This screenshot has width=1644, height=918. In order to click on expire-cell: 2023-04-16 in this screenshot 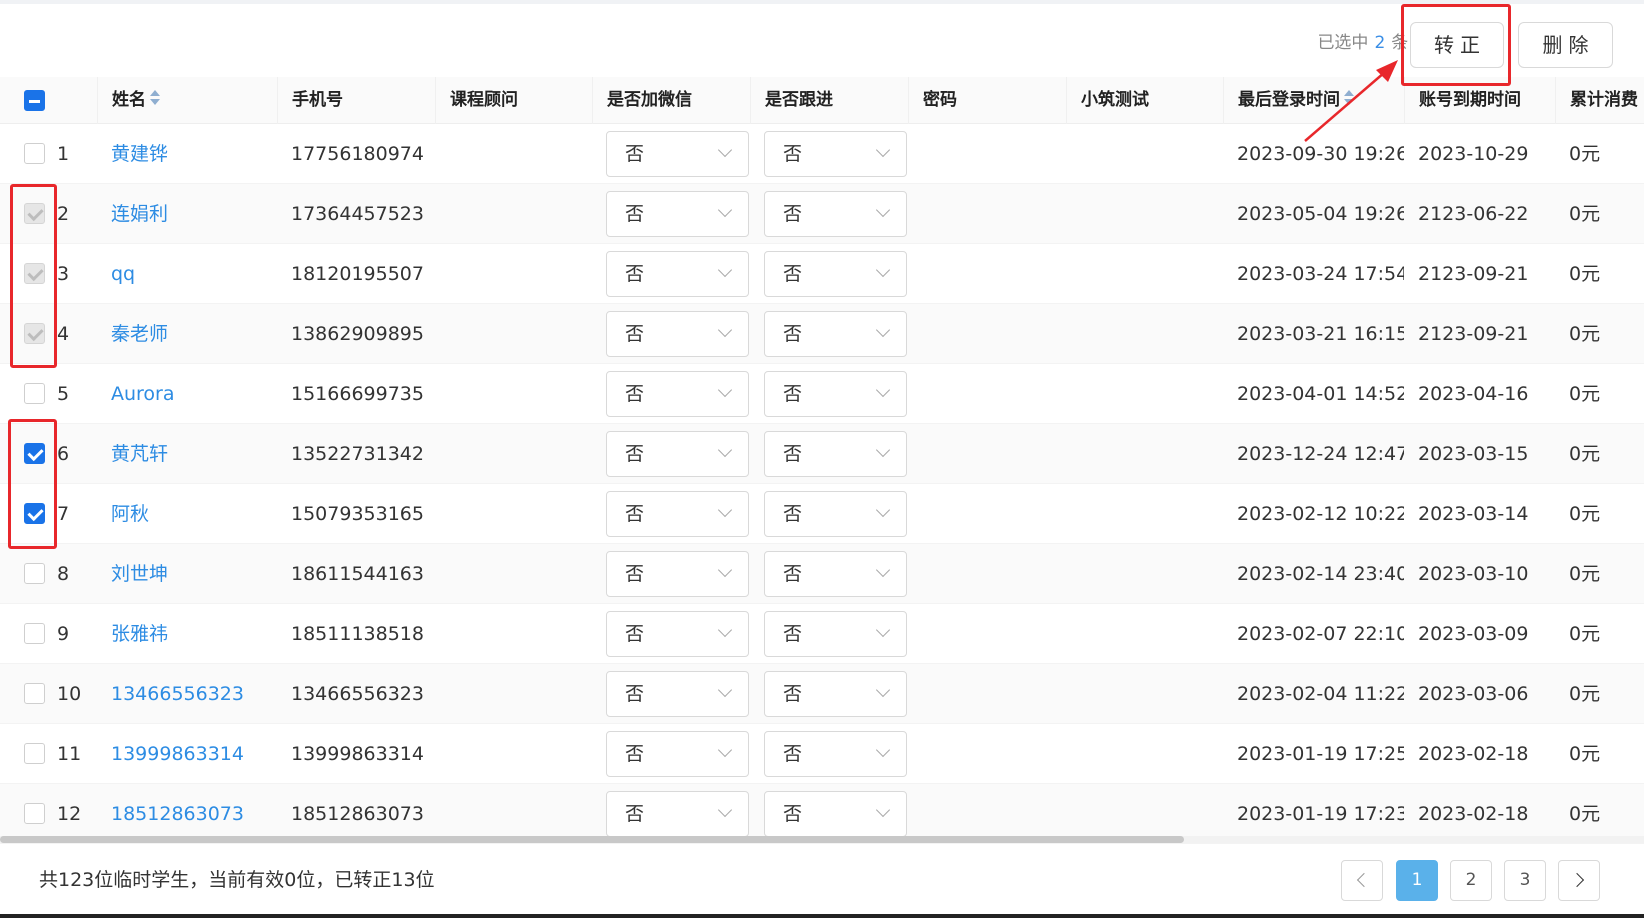, I will do `click(1473, 393)`.